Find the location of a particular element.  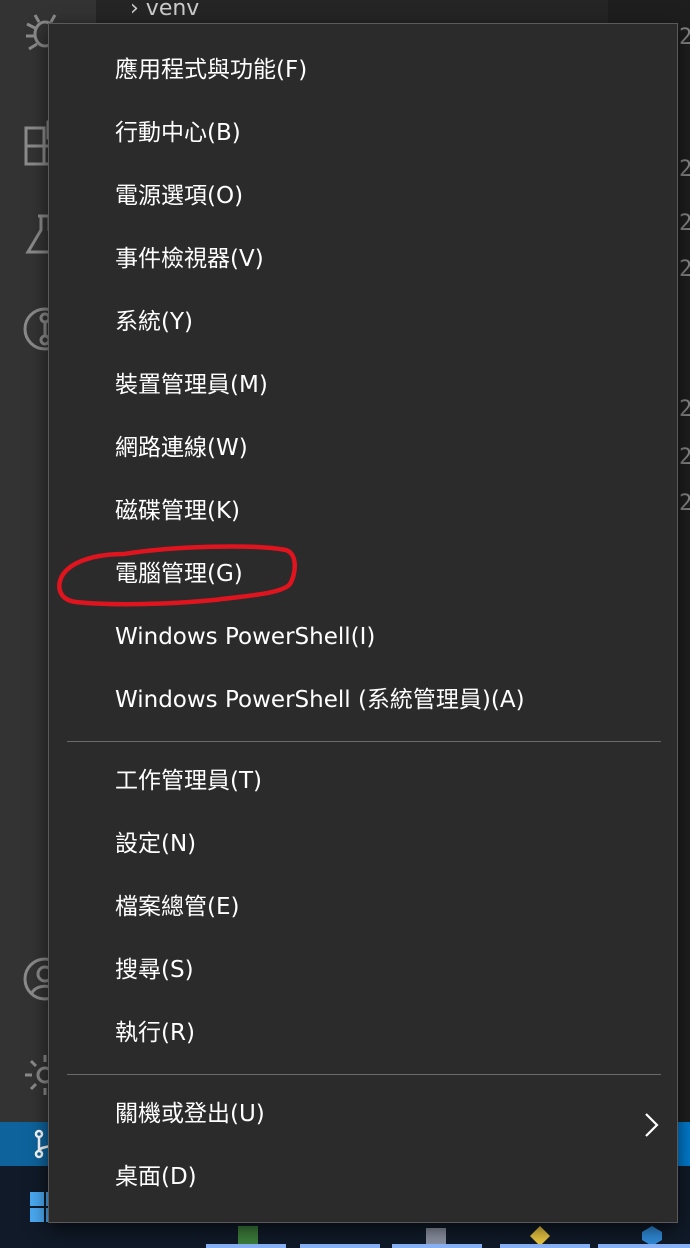

menu-item-desktop: 桌面(D) is located at coordinates (363, 1177).